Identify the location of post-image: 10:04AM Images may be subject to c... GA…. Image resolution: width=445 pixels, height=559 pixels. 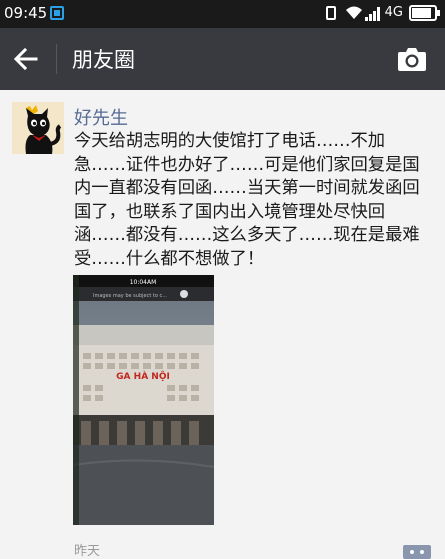
(143, 400).